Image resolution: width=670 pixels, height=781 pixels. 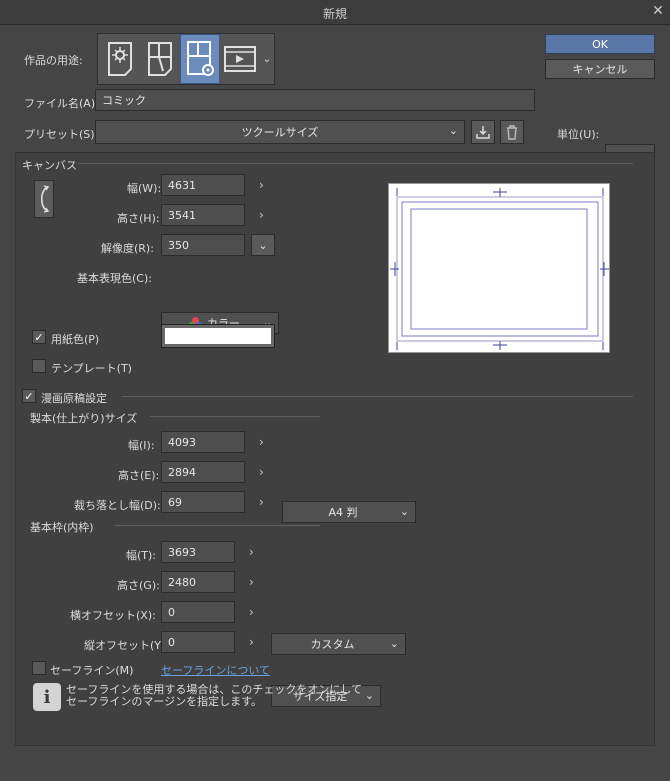 I want to click on frame-width-label: 幅(T):, so click(x=141, y=555).